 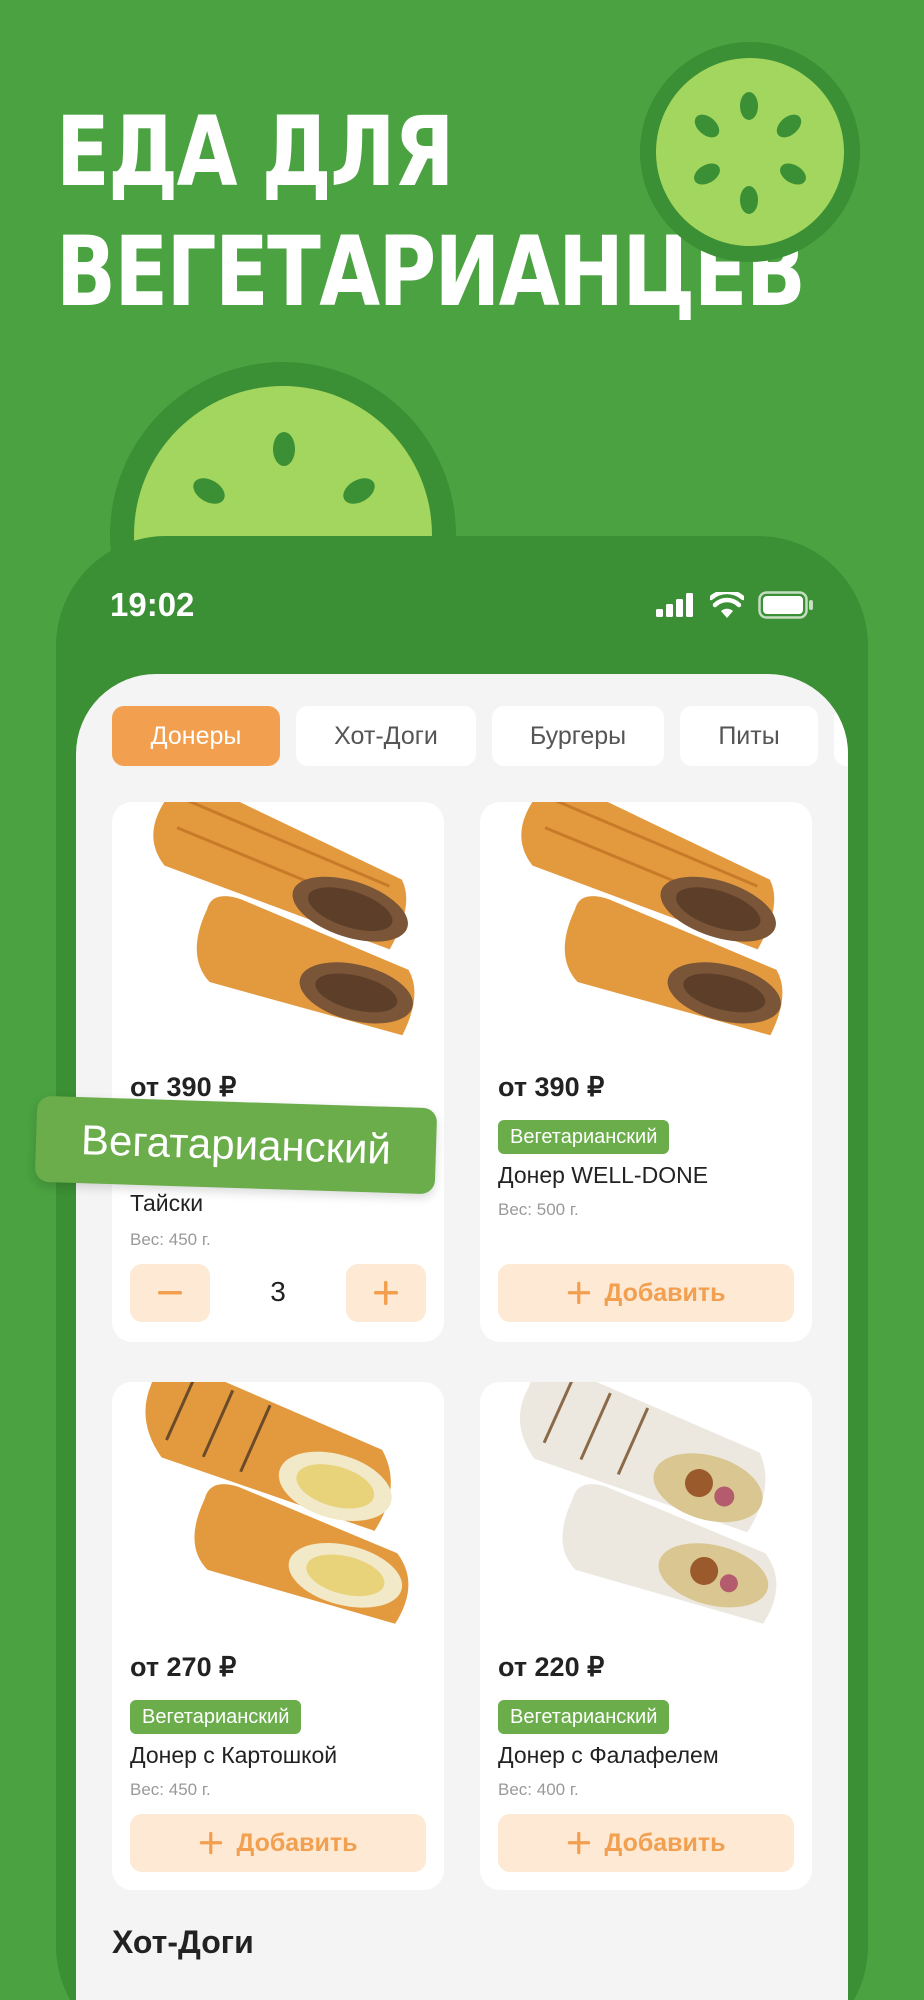 I want to click on status-time: 19:02, so click(x=152, y=604).